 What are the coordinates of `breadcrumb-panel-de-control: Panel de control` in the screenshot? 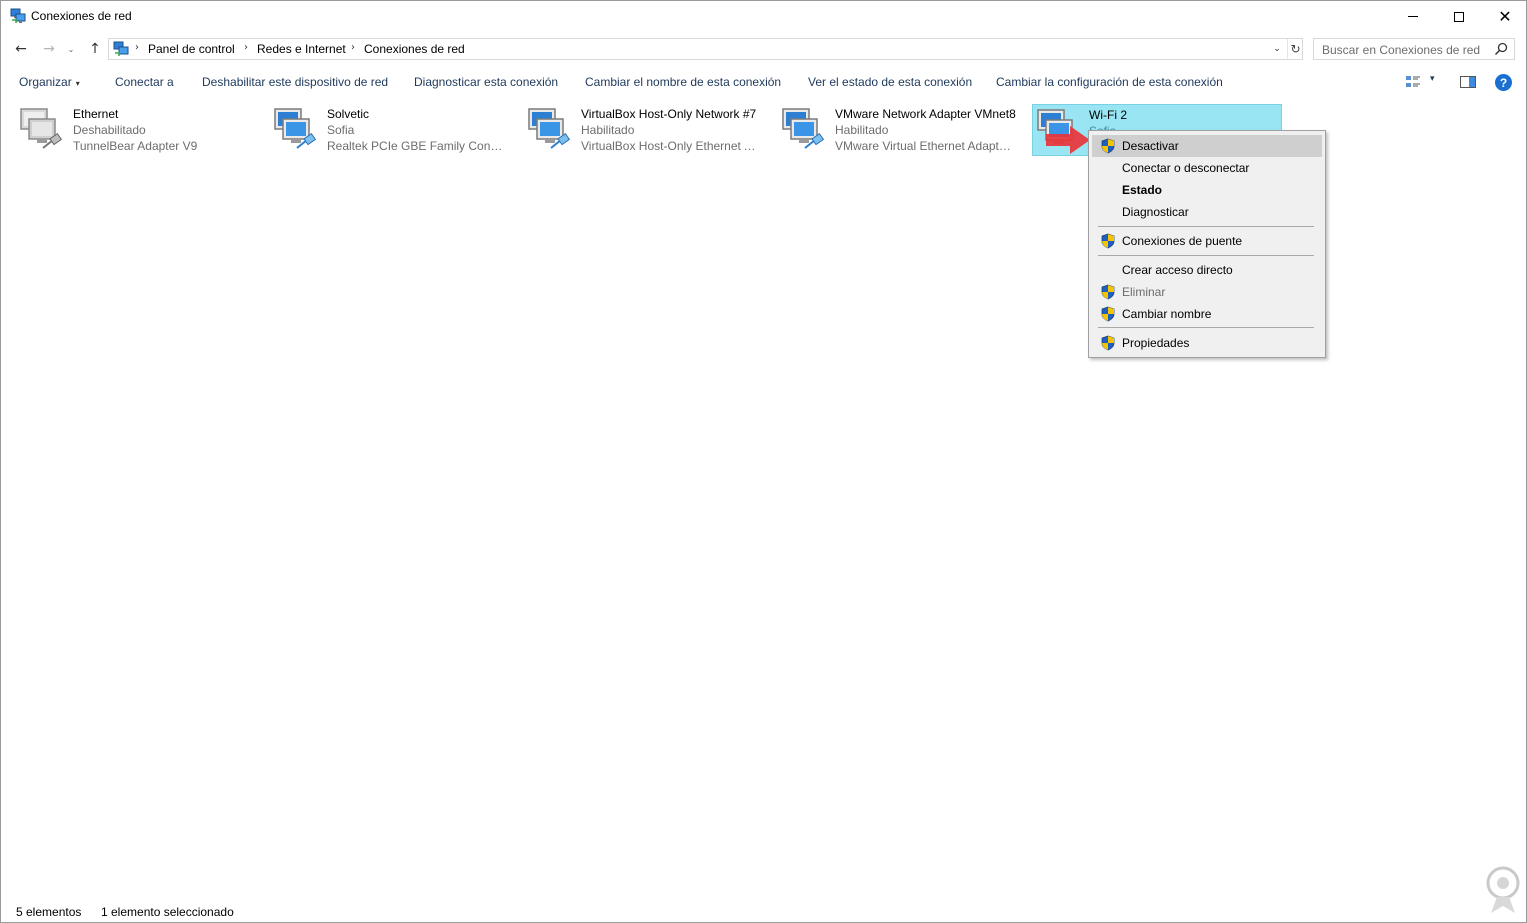 It's located at (191, 49).